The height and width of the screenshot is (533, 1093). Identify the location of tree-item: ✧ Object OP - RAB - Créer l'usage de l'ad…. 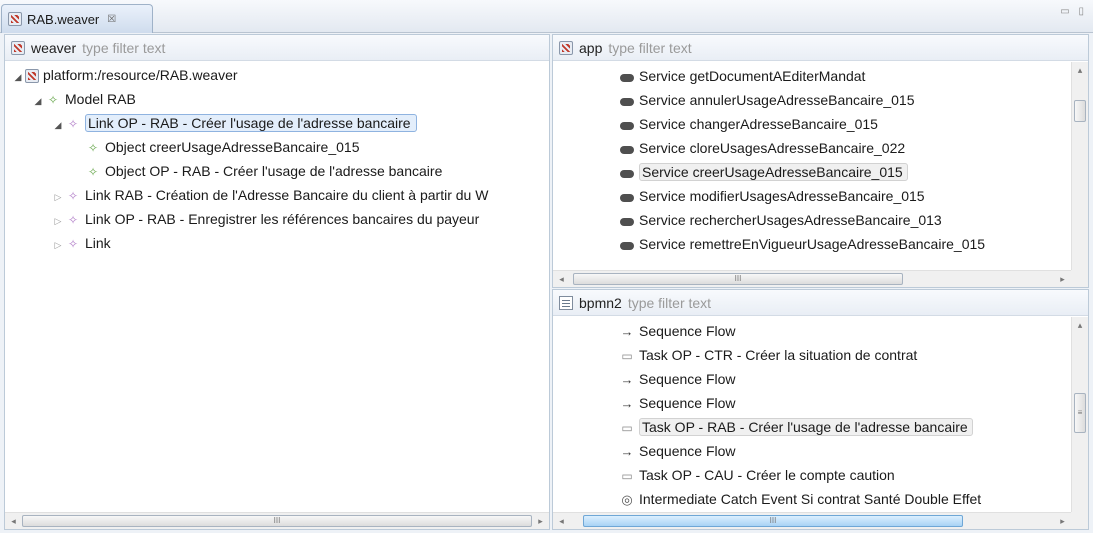
(256, 171).